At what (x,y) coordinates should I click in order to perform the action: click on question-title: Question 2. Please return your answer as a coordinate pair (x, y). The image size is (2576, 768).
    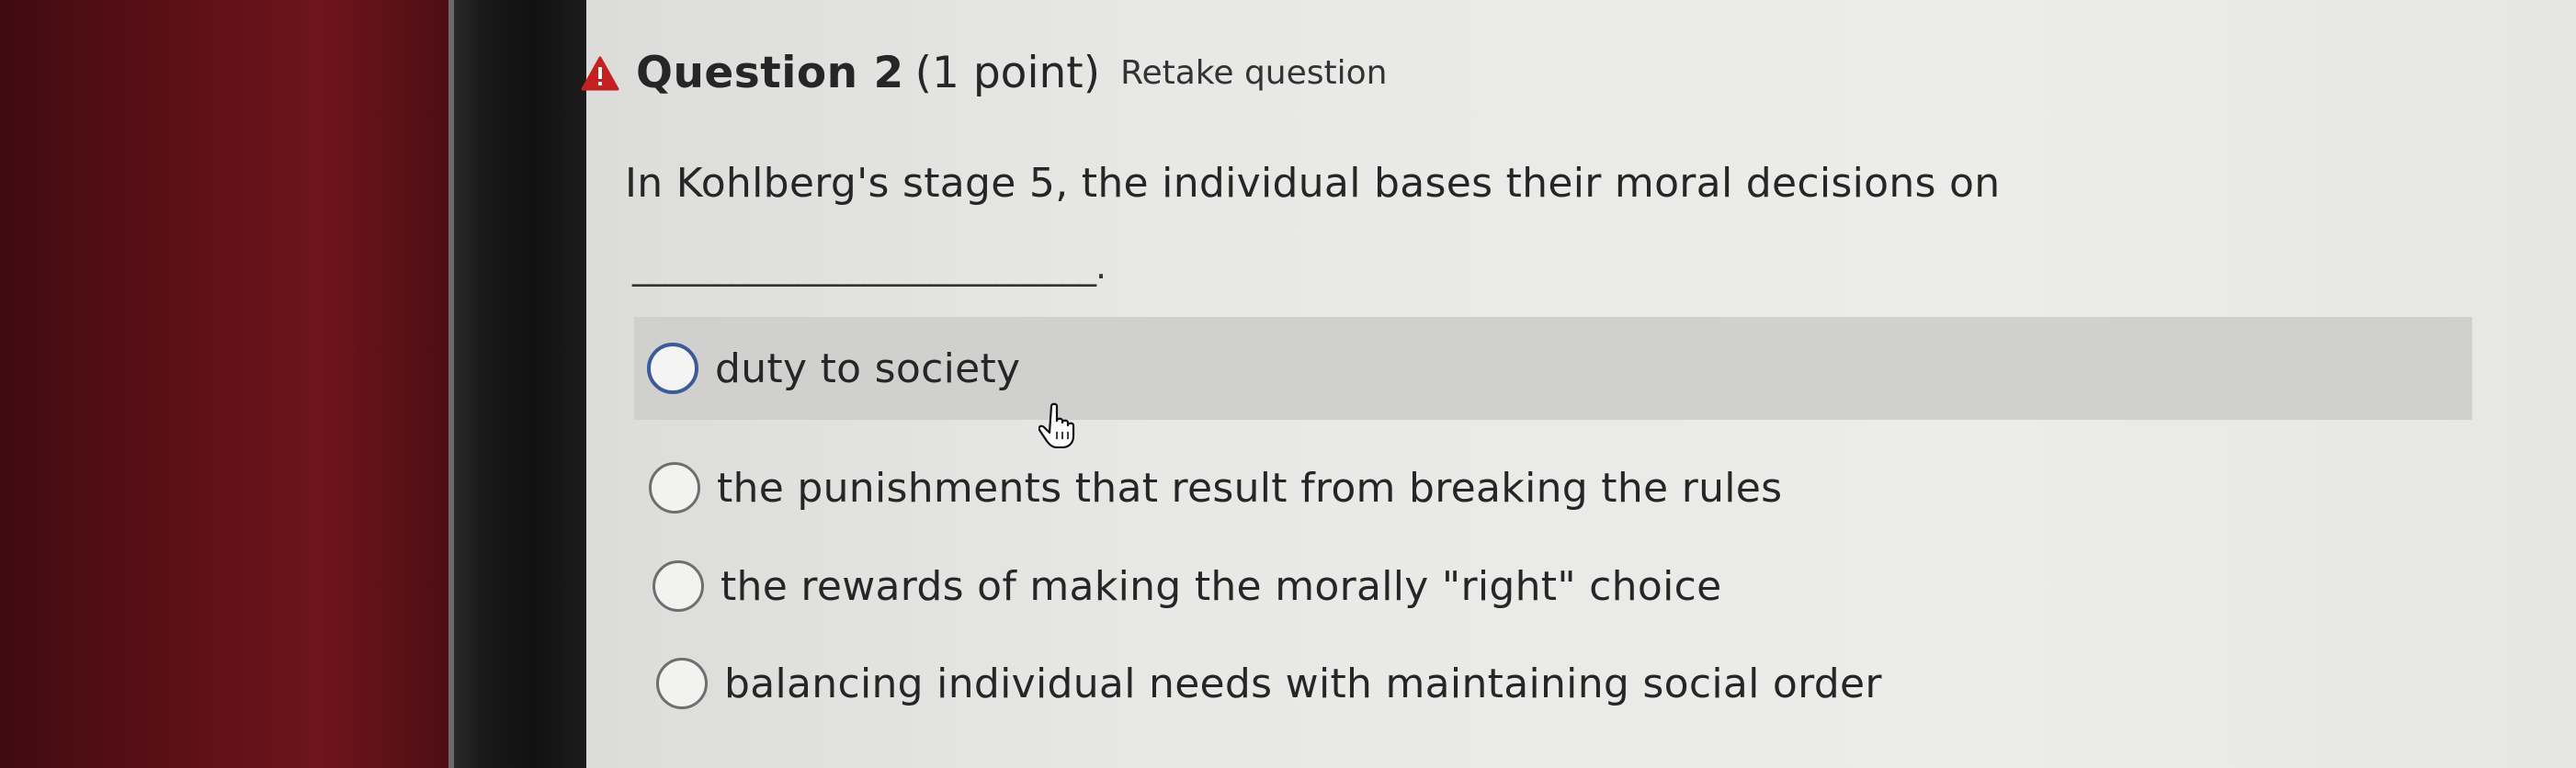
    Looking at the image, I should click on (770, 73).